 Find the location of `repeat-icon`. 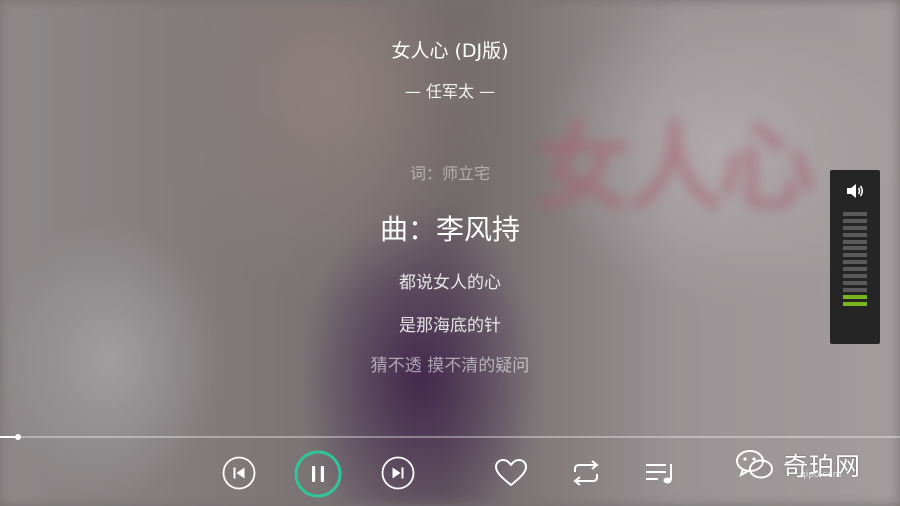

repeat-icon is located at coordinates (586, 473).